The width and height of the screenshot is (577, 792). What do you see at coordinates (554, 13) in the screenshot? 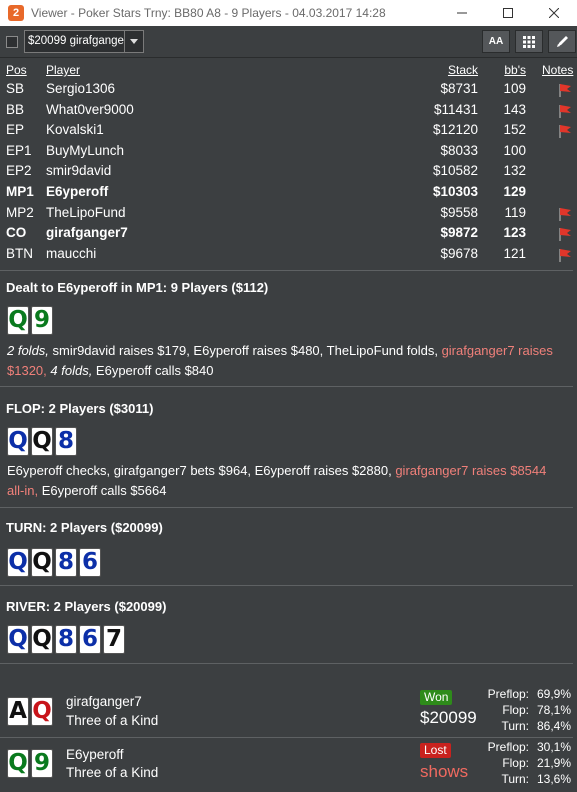
I see `close-button` at bounding box center [554, 13].